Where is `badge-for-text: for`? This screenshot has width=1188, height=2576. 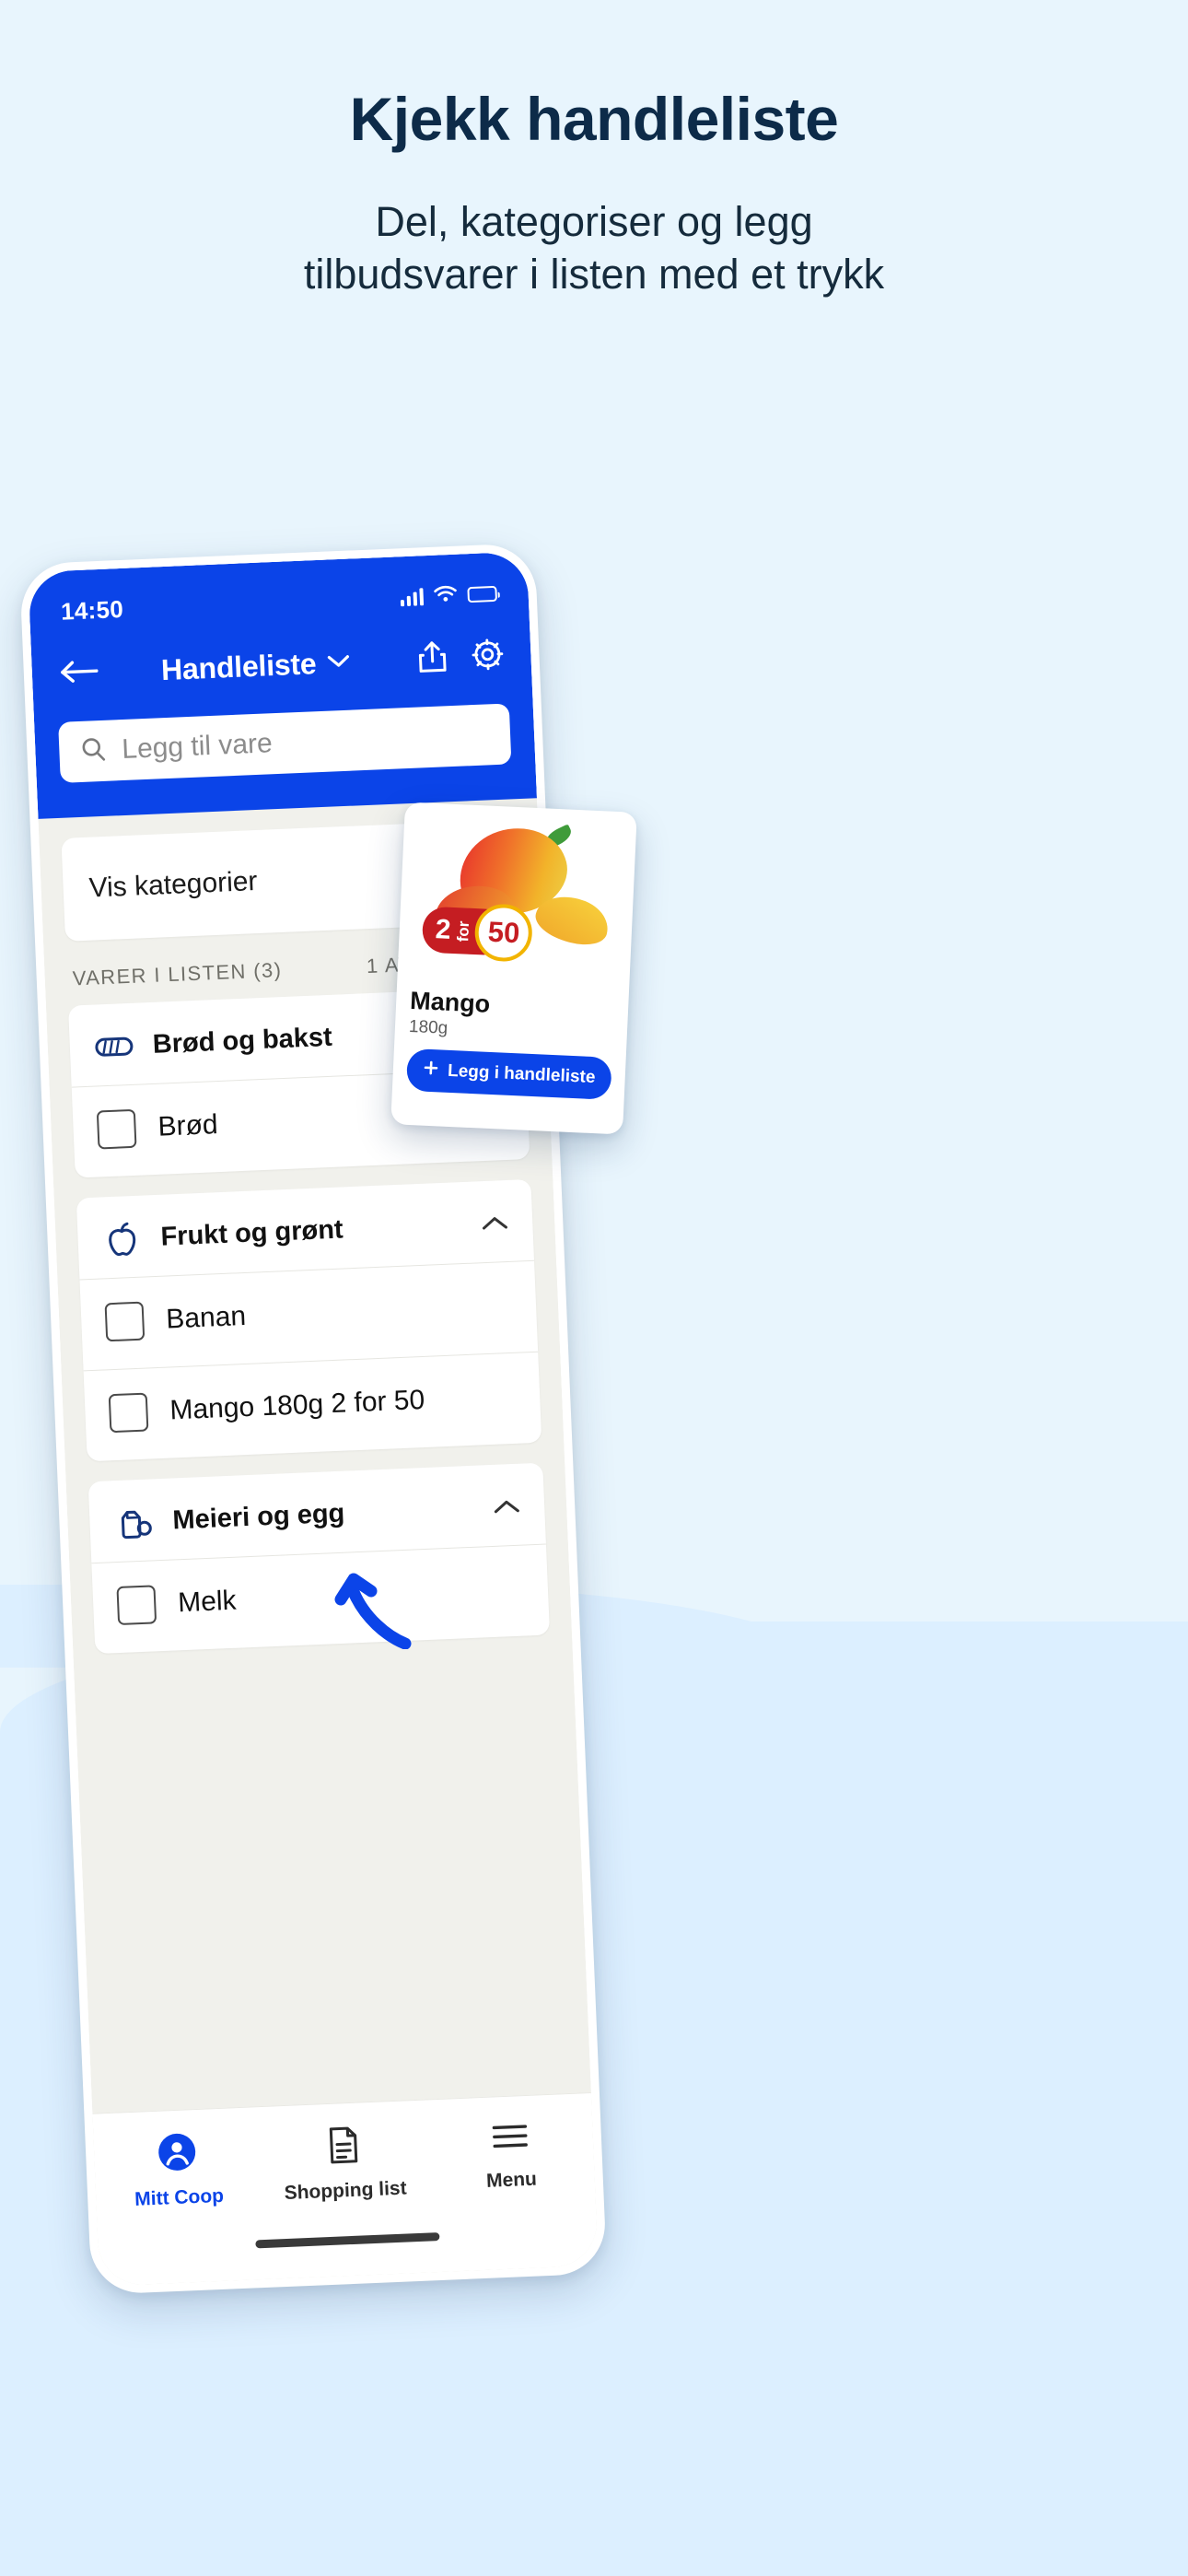
badge-for-text: for is located at coordinates (462, 931).